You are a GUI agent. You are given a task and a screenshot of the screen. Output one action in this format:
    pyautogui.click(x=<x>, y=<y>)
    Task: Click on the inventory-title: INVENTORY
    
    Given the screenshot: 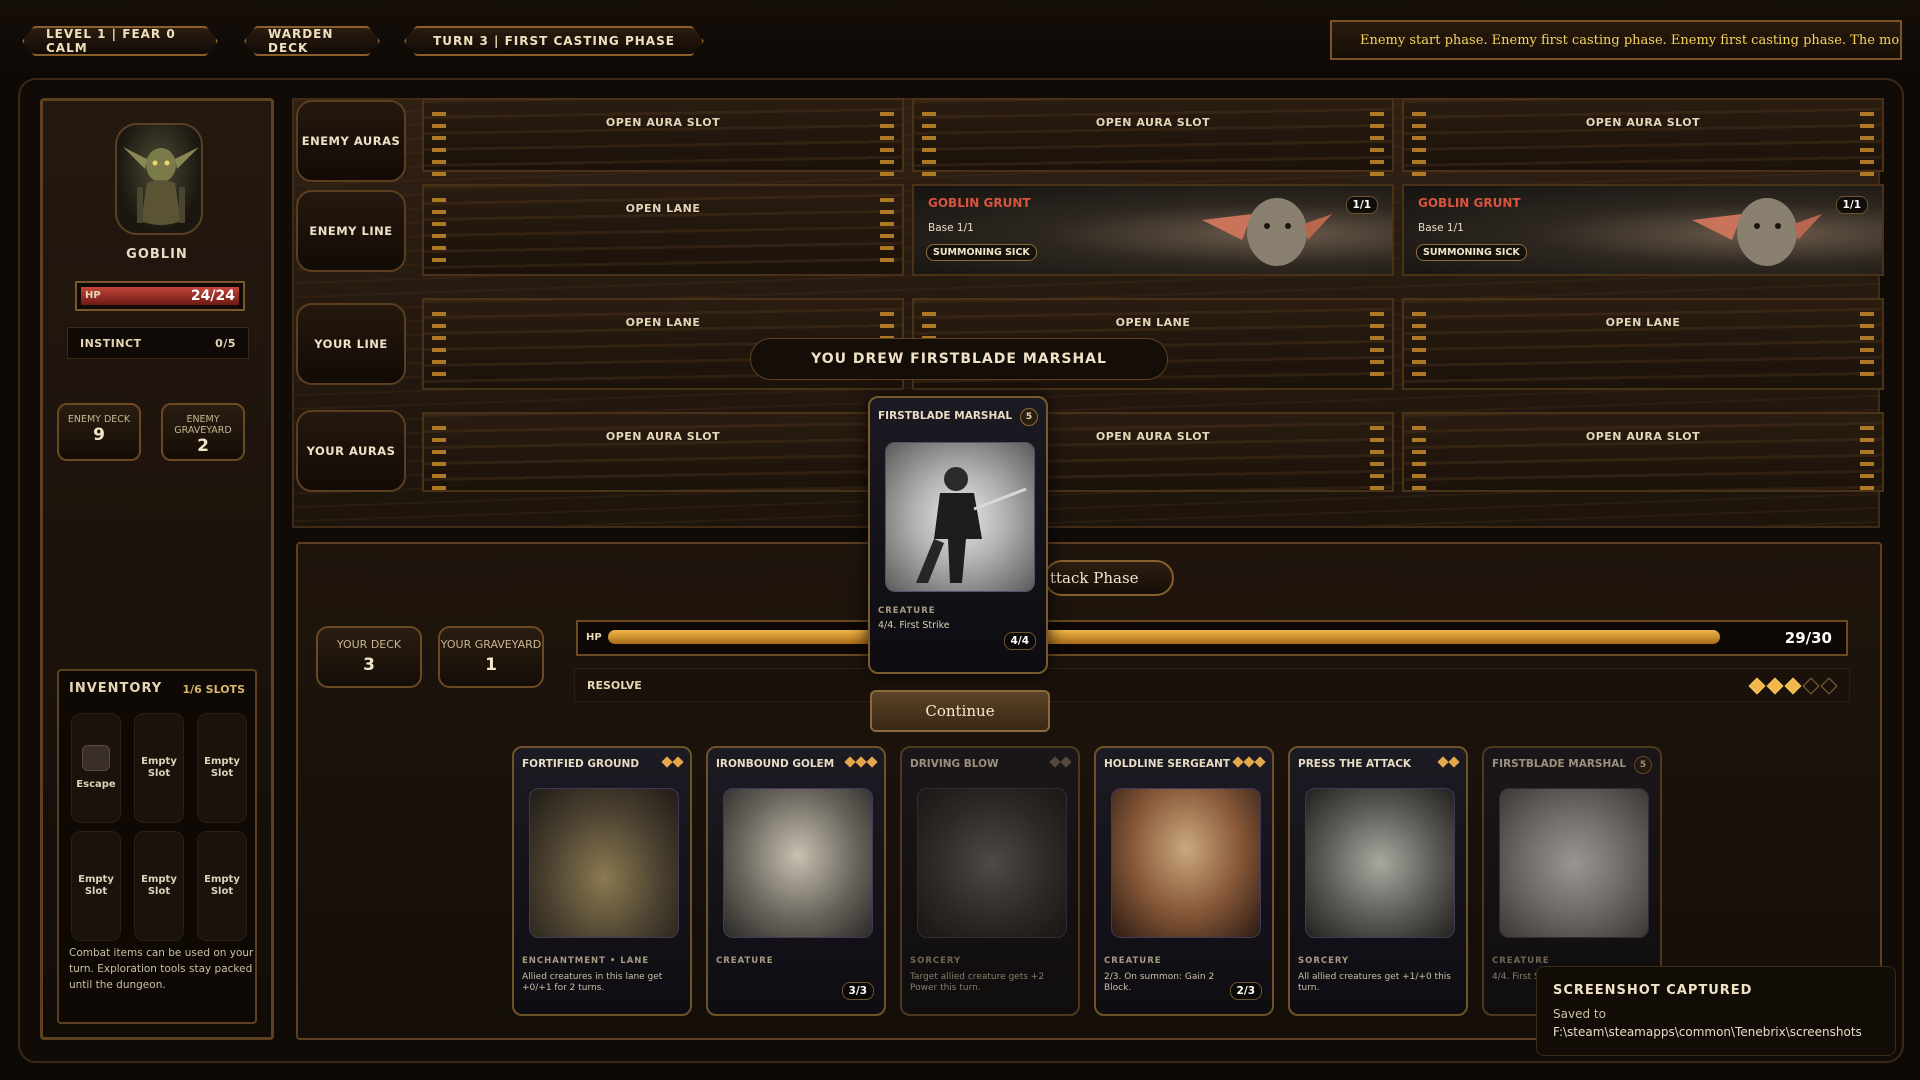 What is the action you would take?
    pyautogui.click(x=116, y=688)
    